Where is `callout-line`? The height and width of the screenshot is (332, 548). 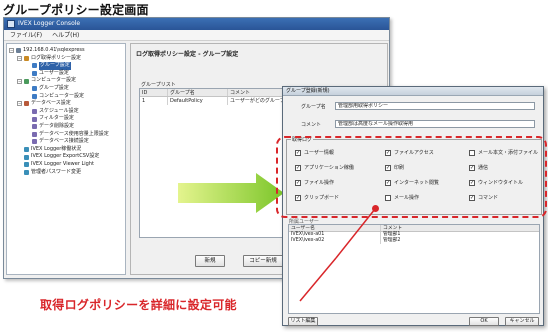 callout-line is located at coordinates (337, 255).